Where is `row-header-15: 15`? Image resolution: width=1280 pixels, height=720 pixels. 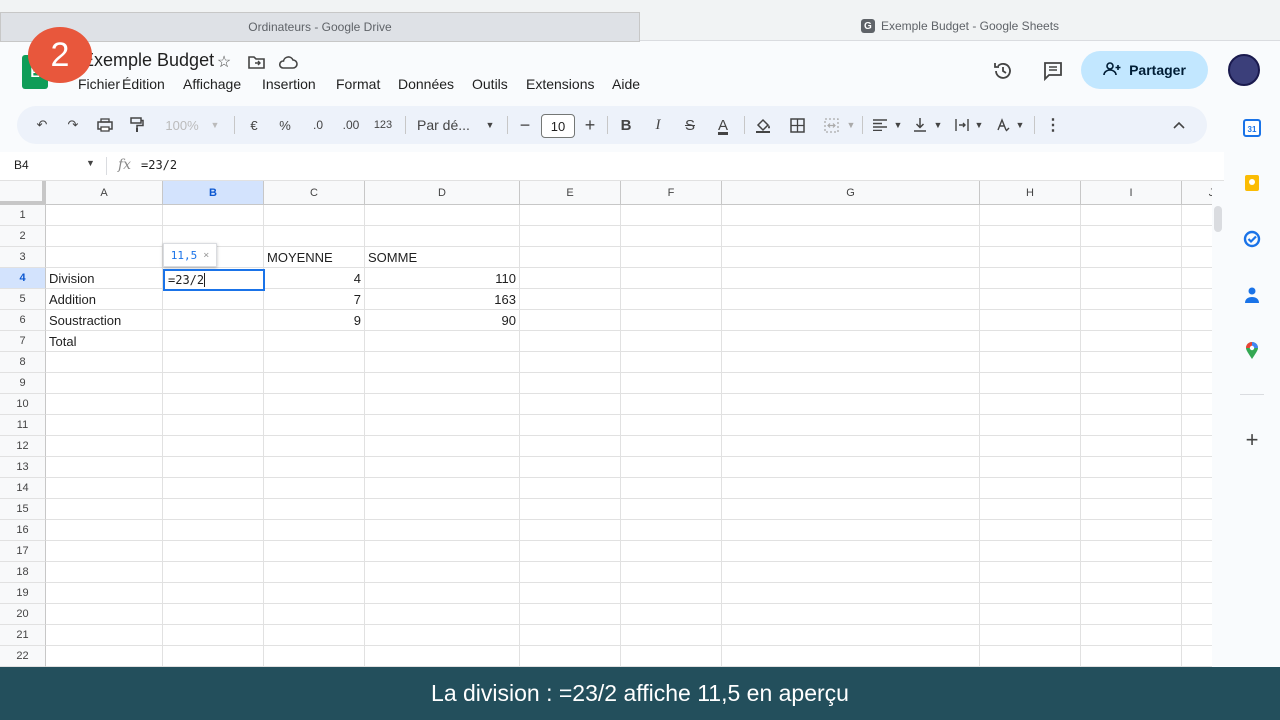 row-header-15: 15 is located at coordinates (23, 509).